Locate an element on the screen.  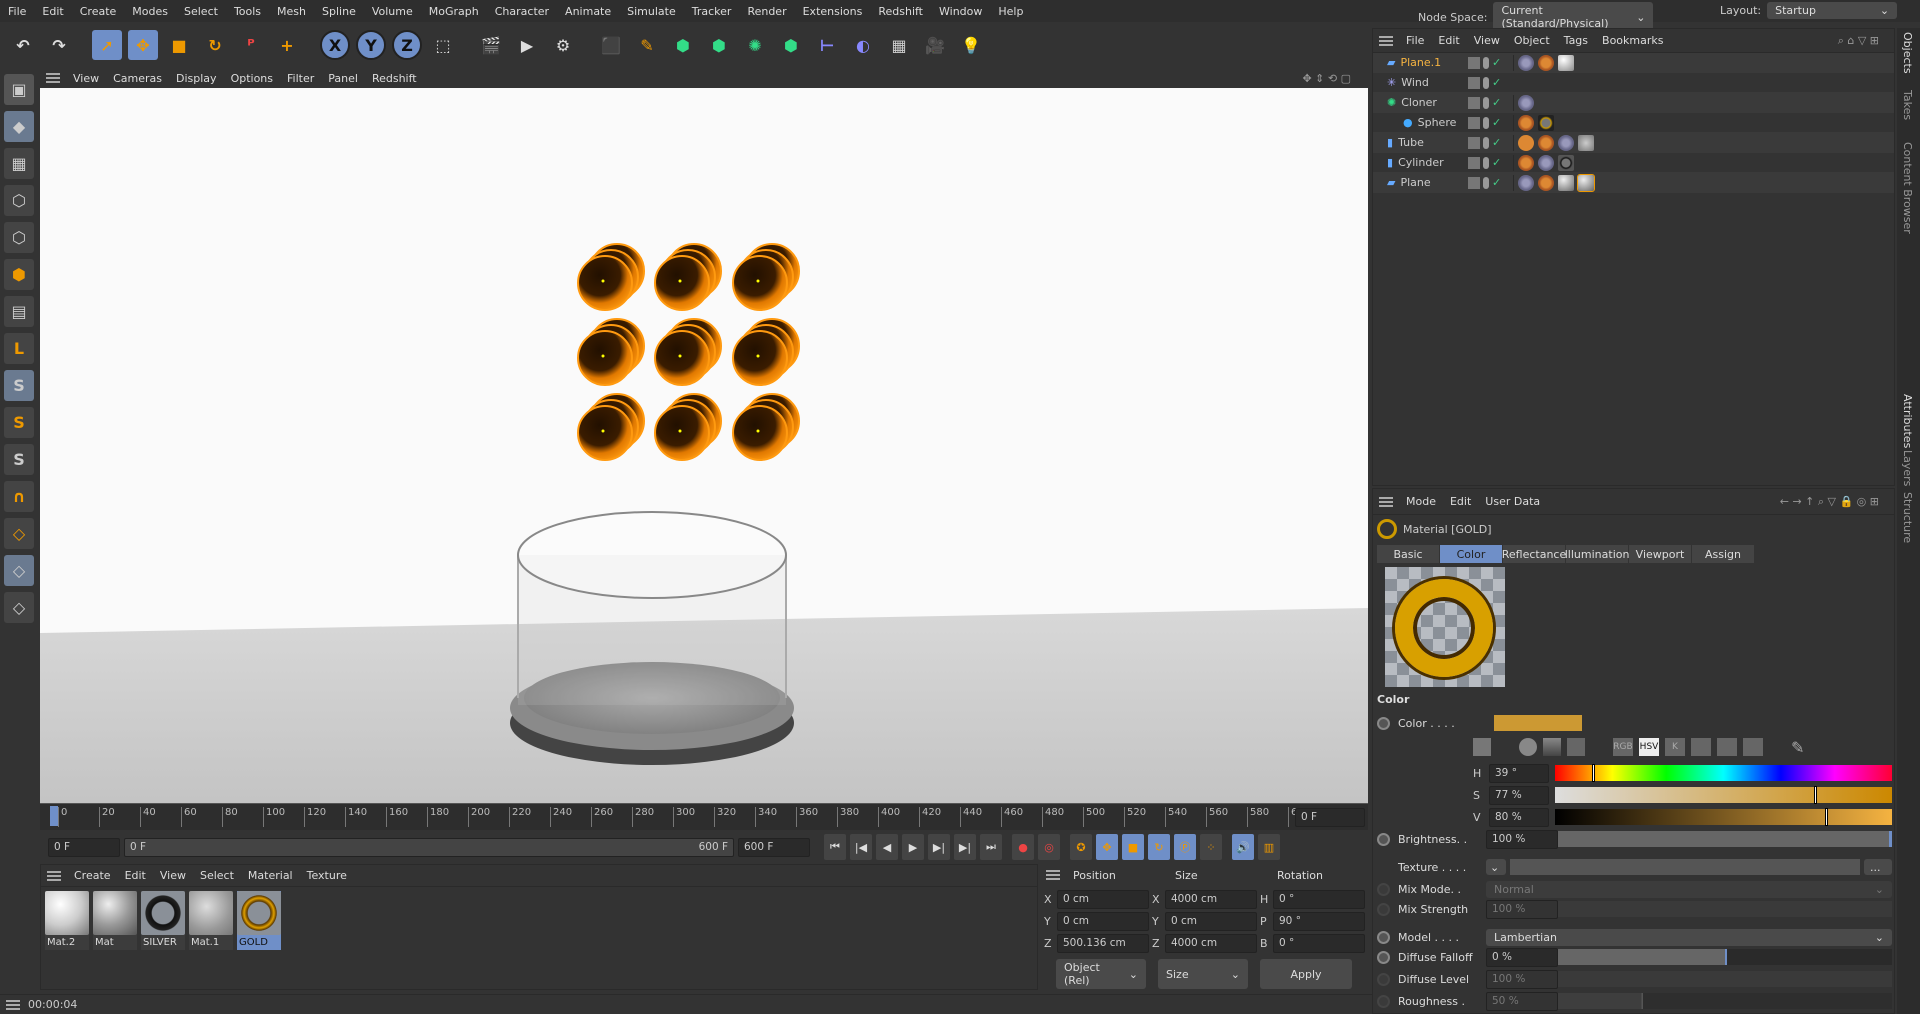
render-settings-icon: ⚙ is located at coordinates (563, 45).